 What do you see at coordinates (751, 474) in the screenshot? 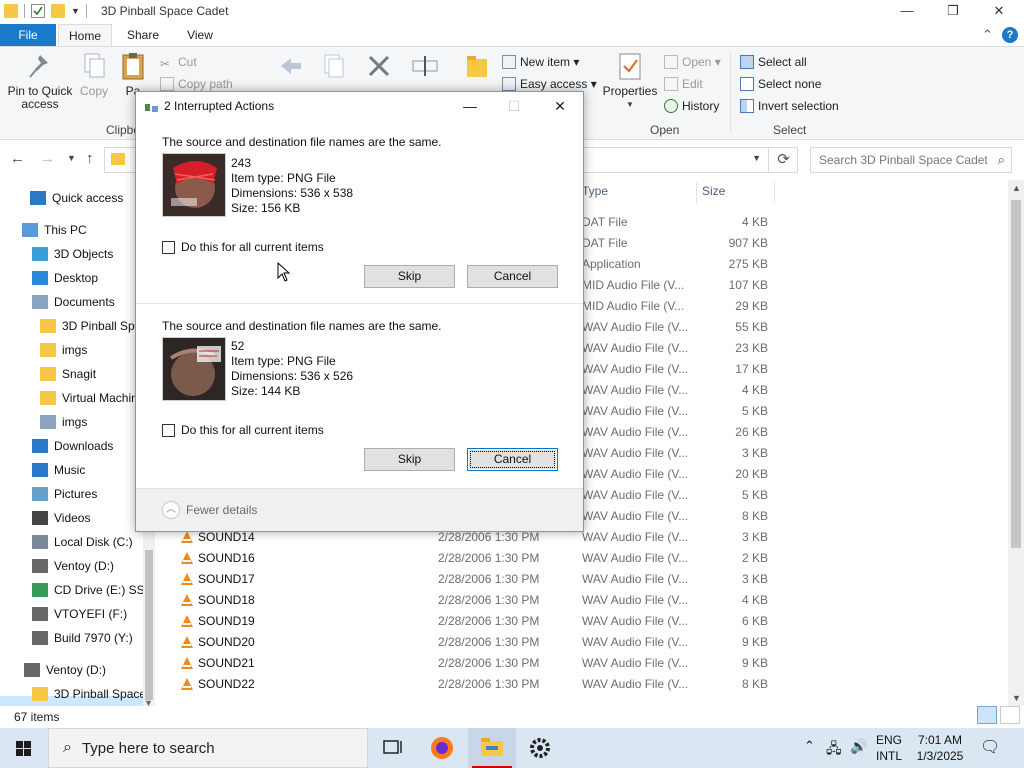
I see `file-size: 20 KB` at bounding box center [751, 474].